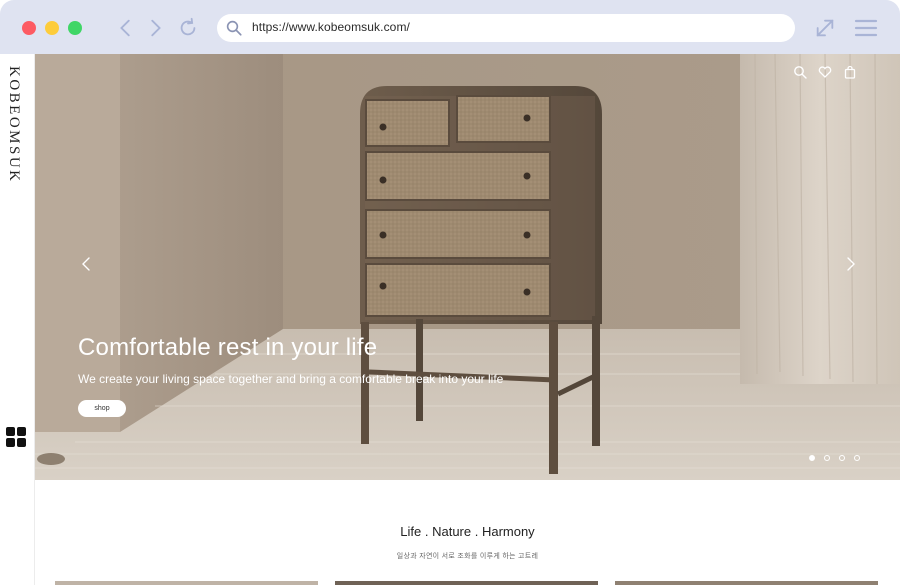 Image resolution: width=900 pixels, height=585 pixels. What do you see at coordinates (506, 28) in the screenshot?
I see `address-bar: https://www.kobeomsuk.com/` at bounding box center [506, 28].